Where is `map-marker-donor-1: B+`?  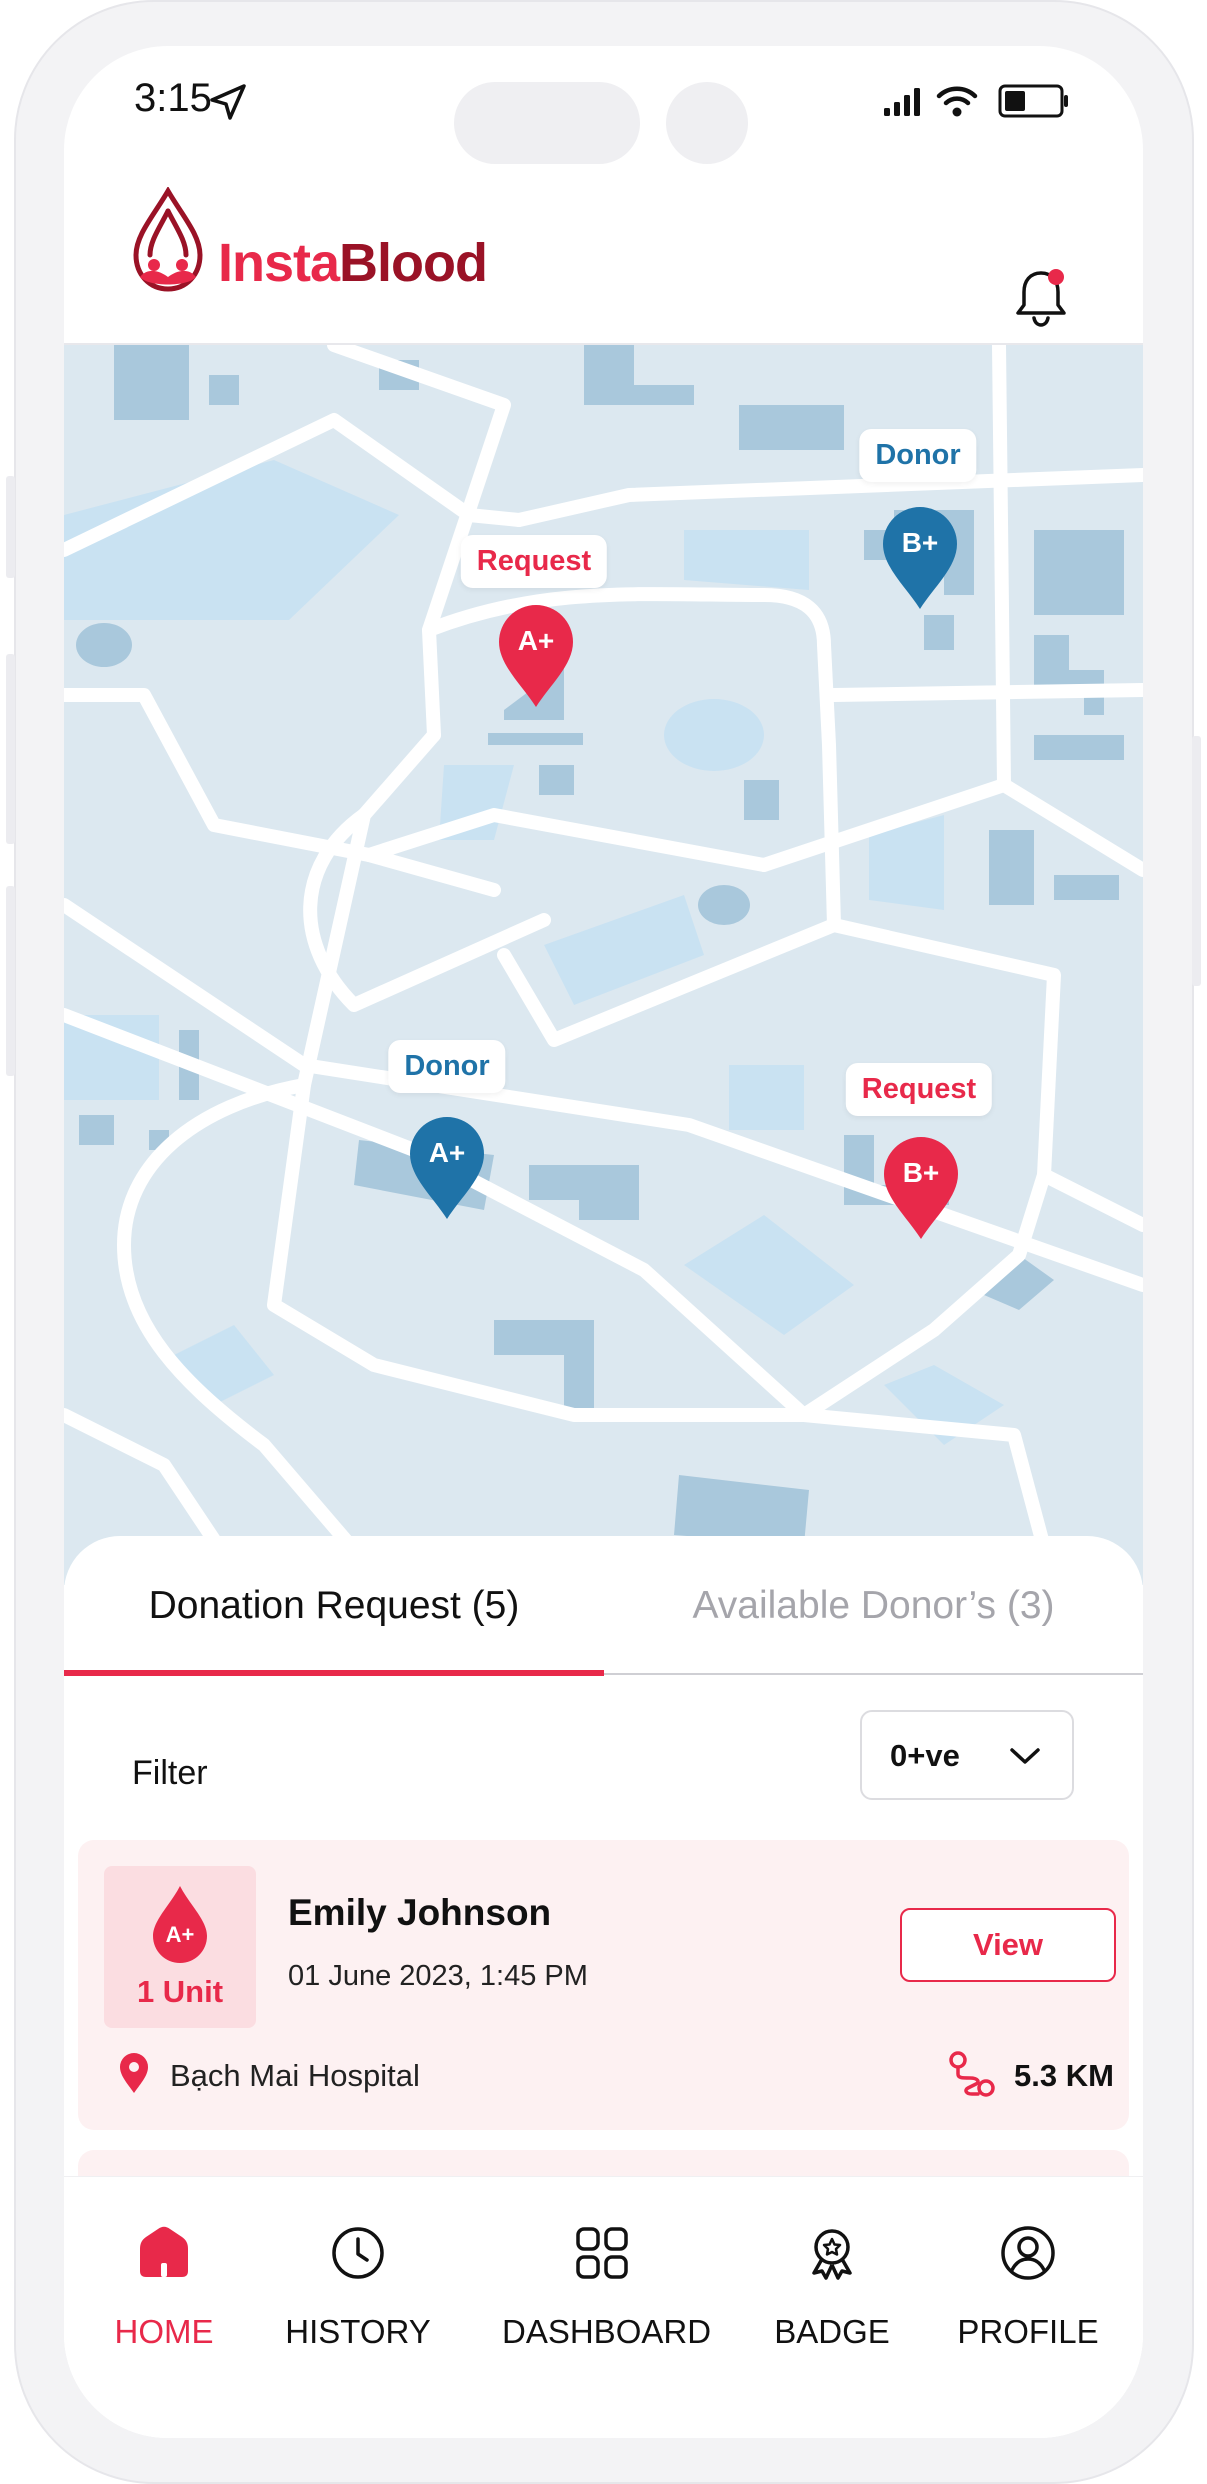
map-marker-donor-1: B+ is located at coordinates (920, 557).